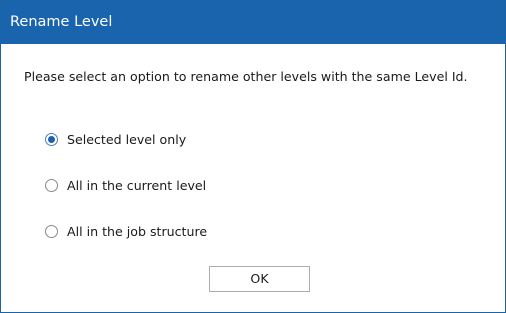 This screenshot has height=313, width=506. Describe the element at coordinates (126, 140) in the screenshot. I see `option-label: Selected level only` at that location.